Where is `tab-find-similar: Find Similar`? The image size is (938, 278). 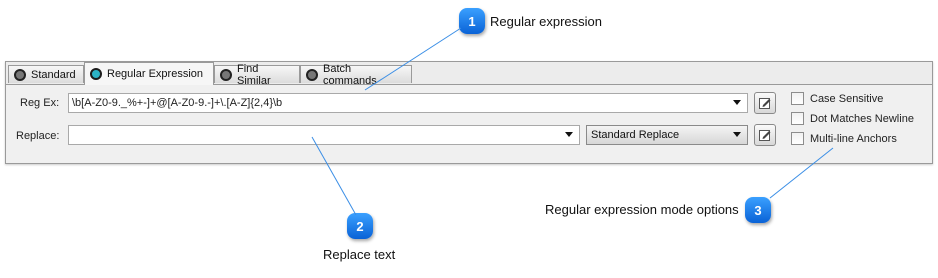 tab-find-similar: Find Similar is located at coordinates (257, 75).